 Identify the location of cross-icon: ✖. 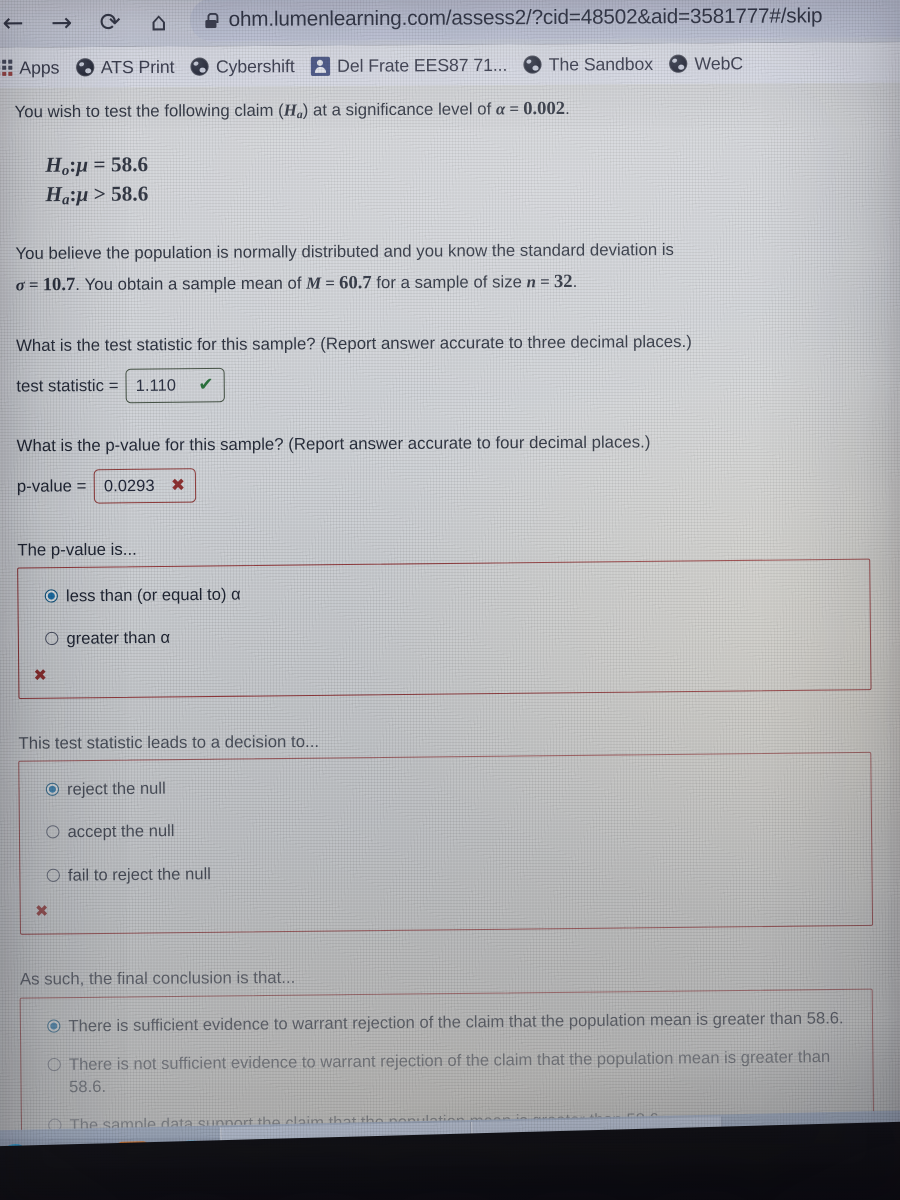
(178, 484).